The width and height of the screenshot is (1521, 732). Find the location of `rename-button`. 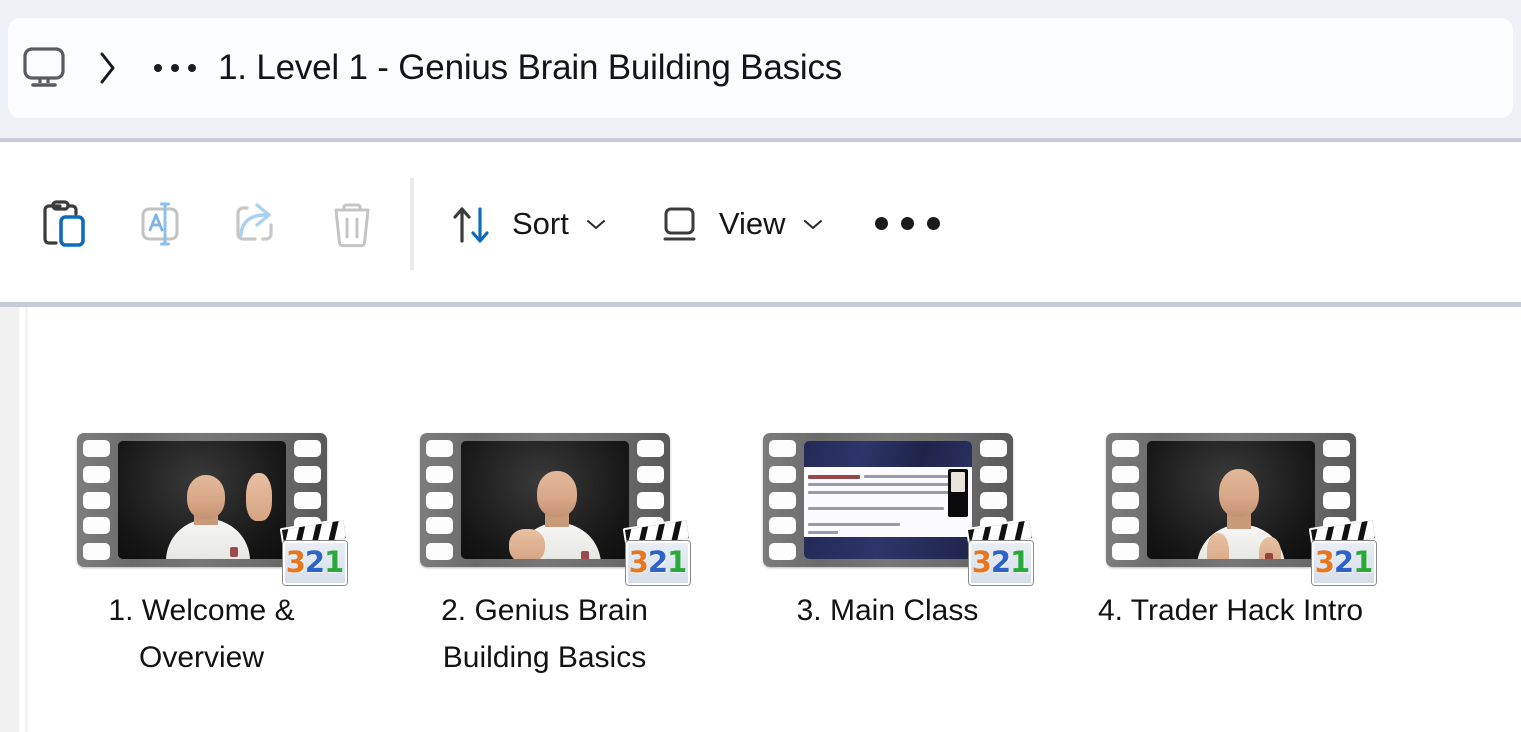

rename-button is located at coordinates (160, 223).